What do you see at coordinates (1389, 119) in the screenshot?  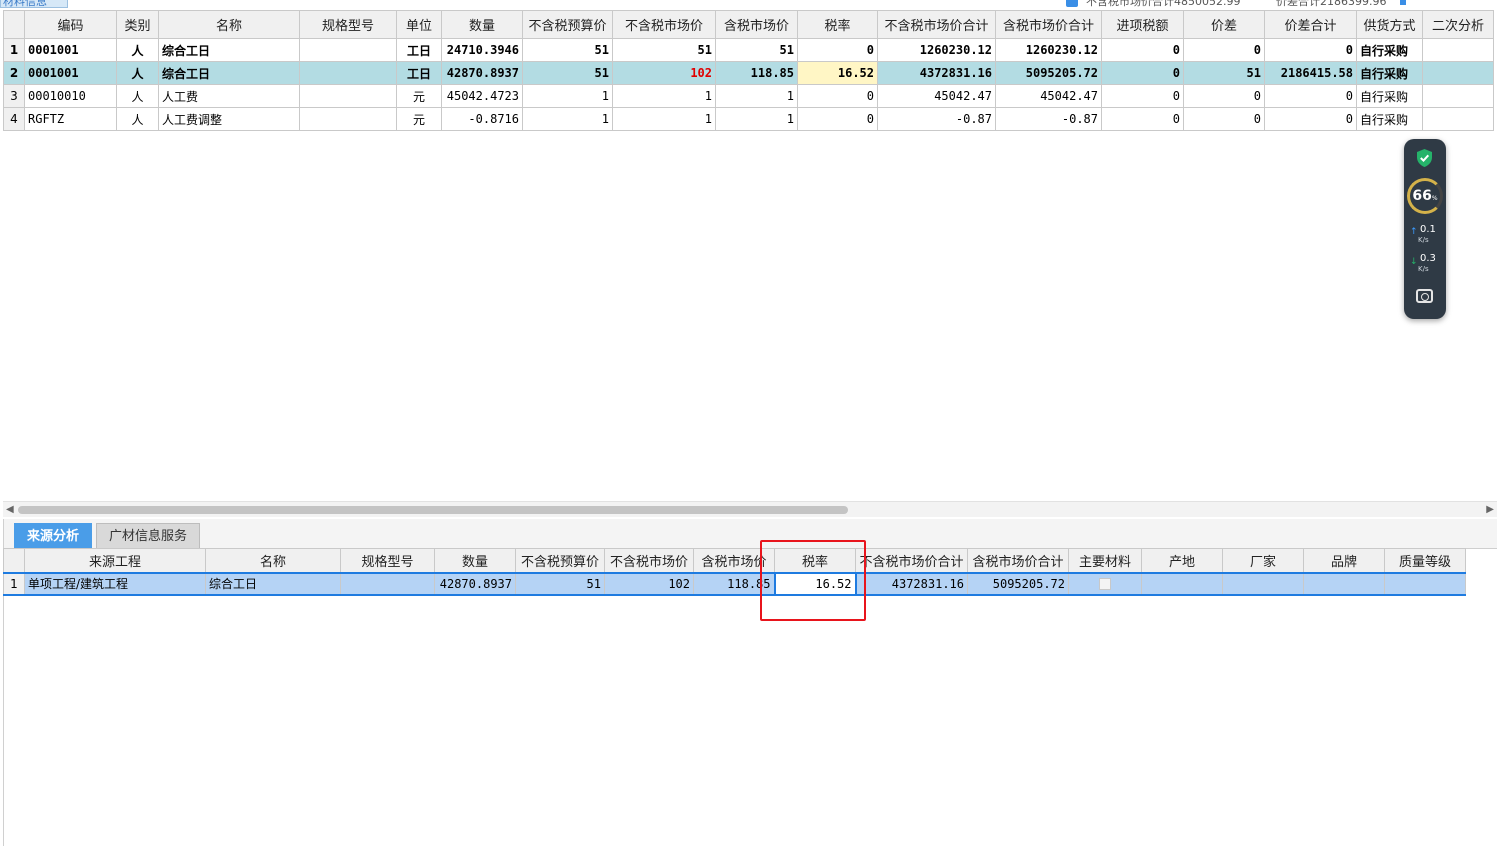 I see `cell-supply: 自行采购` at bounding box center [1389, 119].